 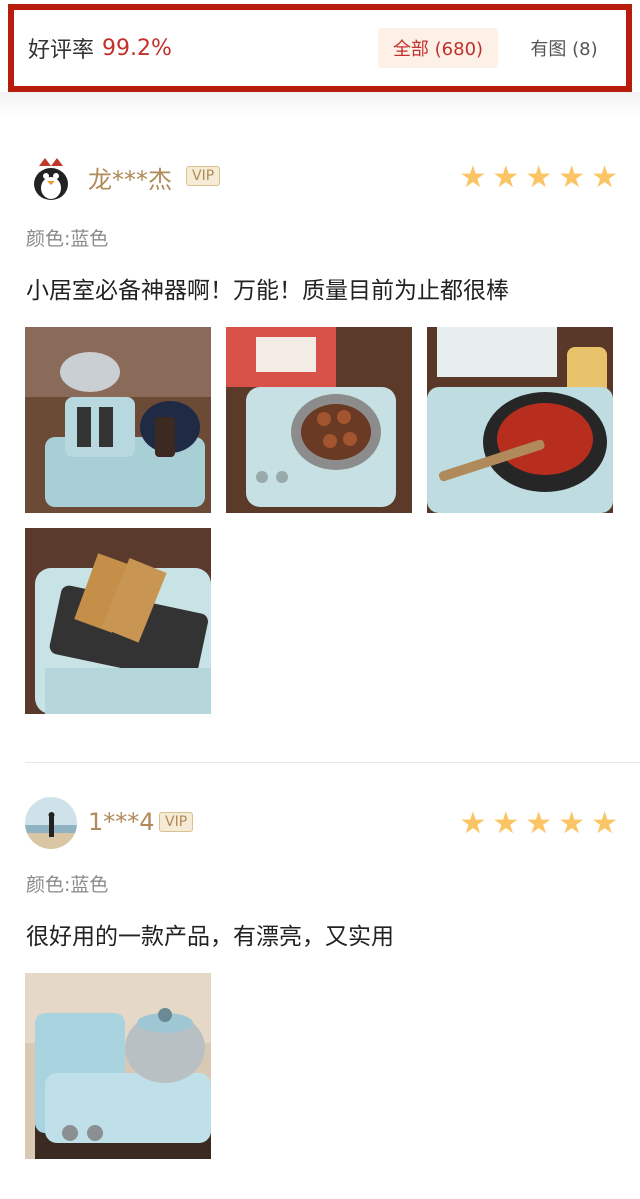 I want to click on header-shadow, so click(x=320, y=104).